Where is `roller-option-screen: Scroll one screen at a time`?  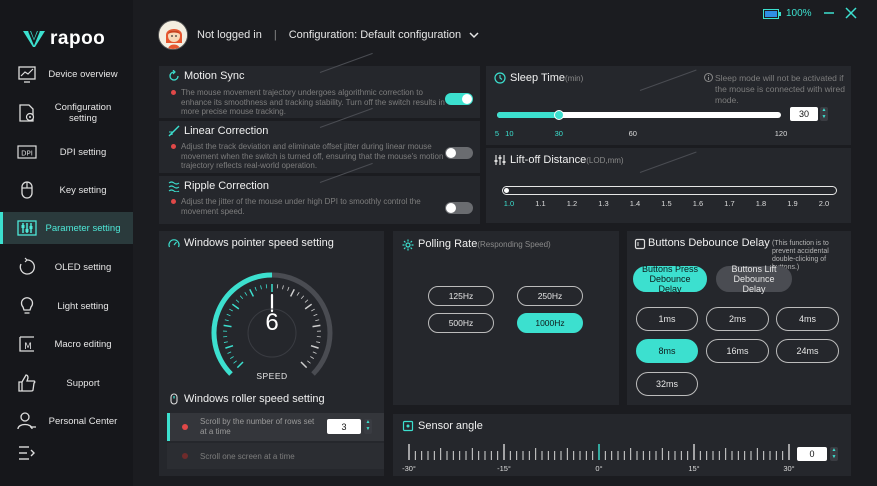 roller-option-screen: Scroll one screen at a time is located at coordinates (275, 456).